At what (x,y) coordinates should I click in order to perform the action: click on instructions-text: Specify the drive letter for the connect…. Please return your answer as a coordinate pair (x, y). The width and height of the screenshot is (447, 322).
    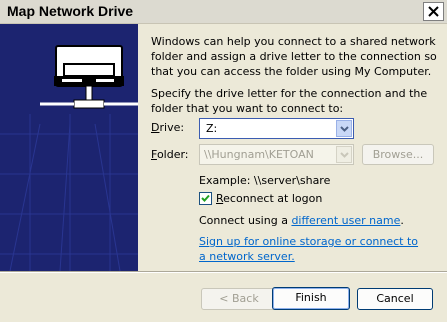
    Looking at the image, I should click on (289, 101).